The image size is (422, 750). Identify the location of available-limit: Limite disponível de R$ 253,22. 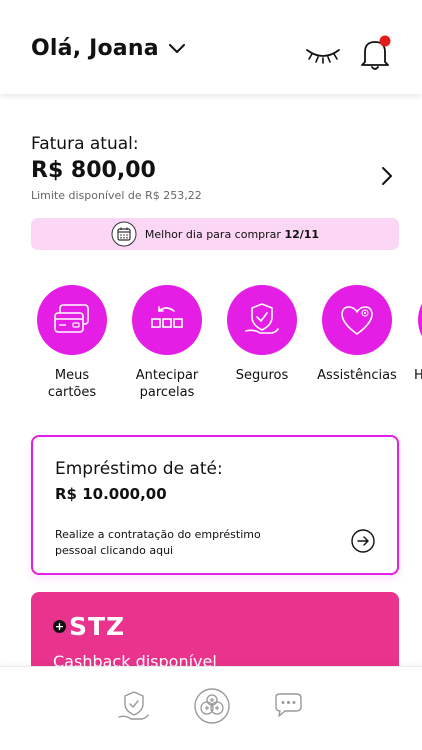
(116, 195).